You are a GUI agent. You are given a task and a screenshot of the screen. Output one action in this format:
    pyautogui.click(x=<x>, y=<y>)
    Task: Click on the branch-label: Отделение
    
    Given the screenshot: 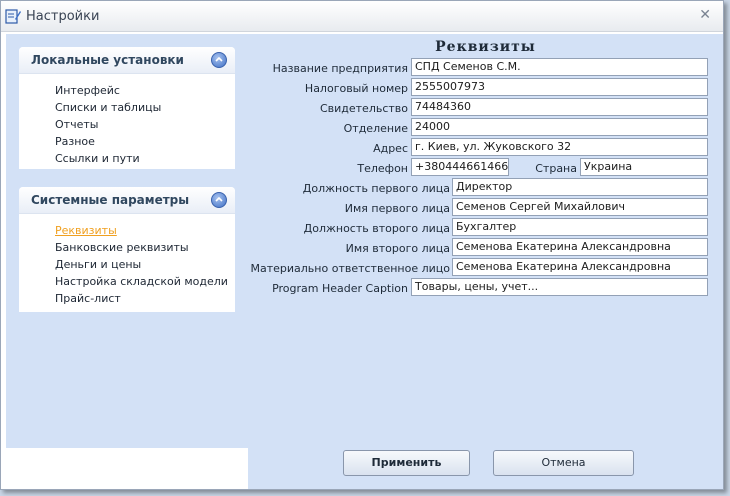 What is the action you would take?
    pyautogui.click(x=375, y=128)
    